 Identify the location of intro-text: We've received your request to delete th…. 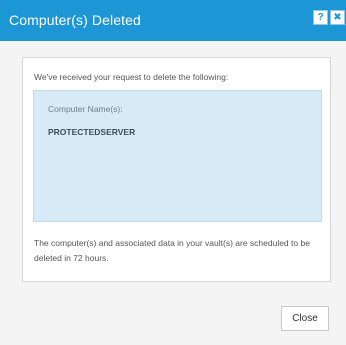
(131, 77).